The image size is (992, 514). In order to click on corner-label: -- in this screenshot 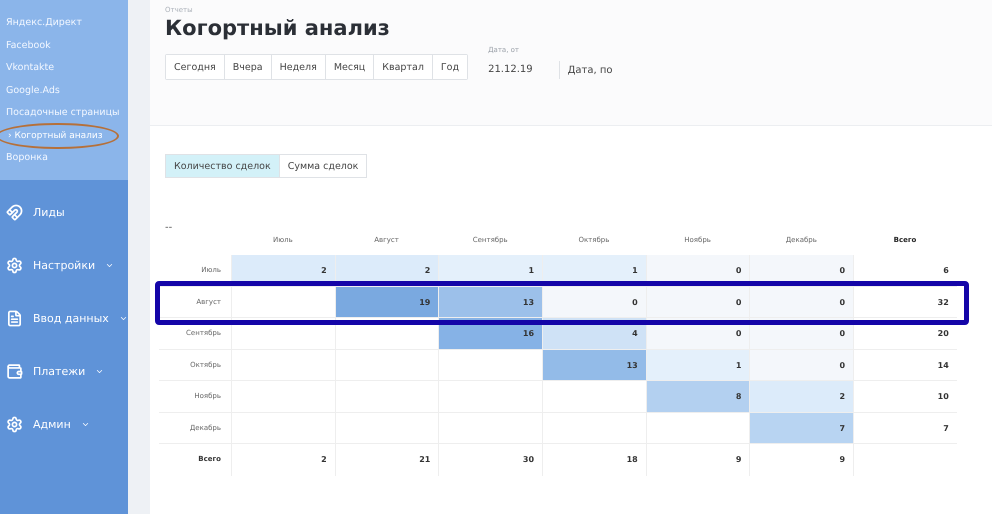, I will do `click(168, 227)`.